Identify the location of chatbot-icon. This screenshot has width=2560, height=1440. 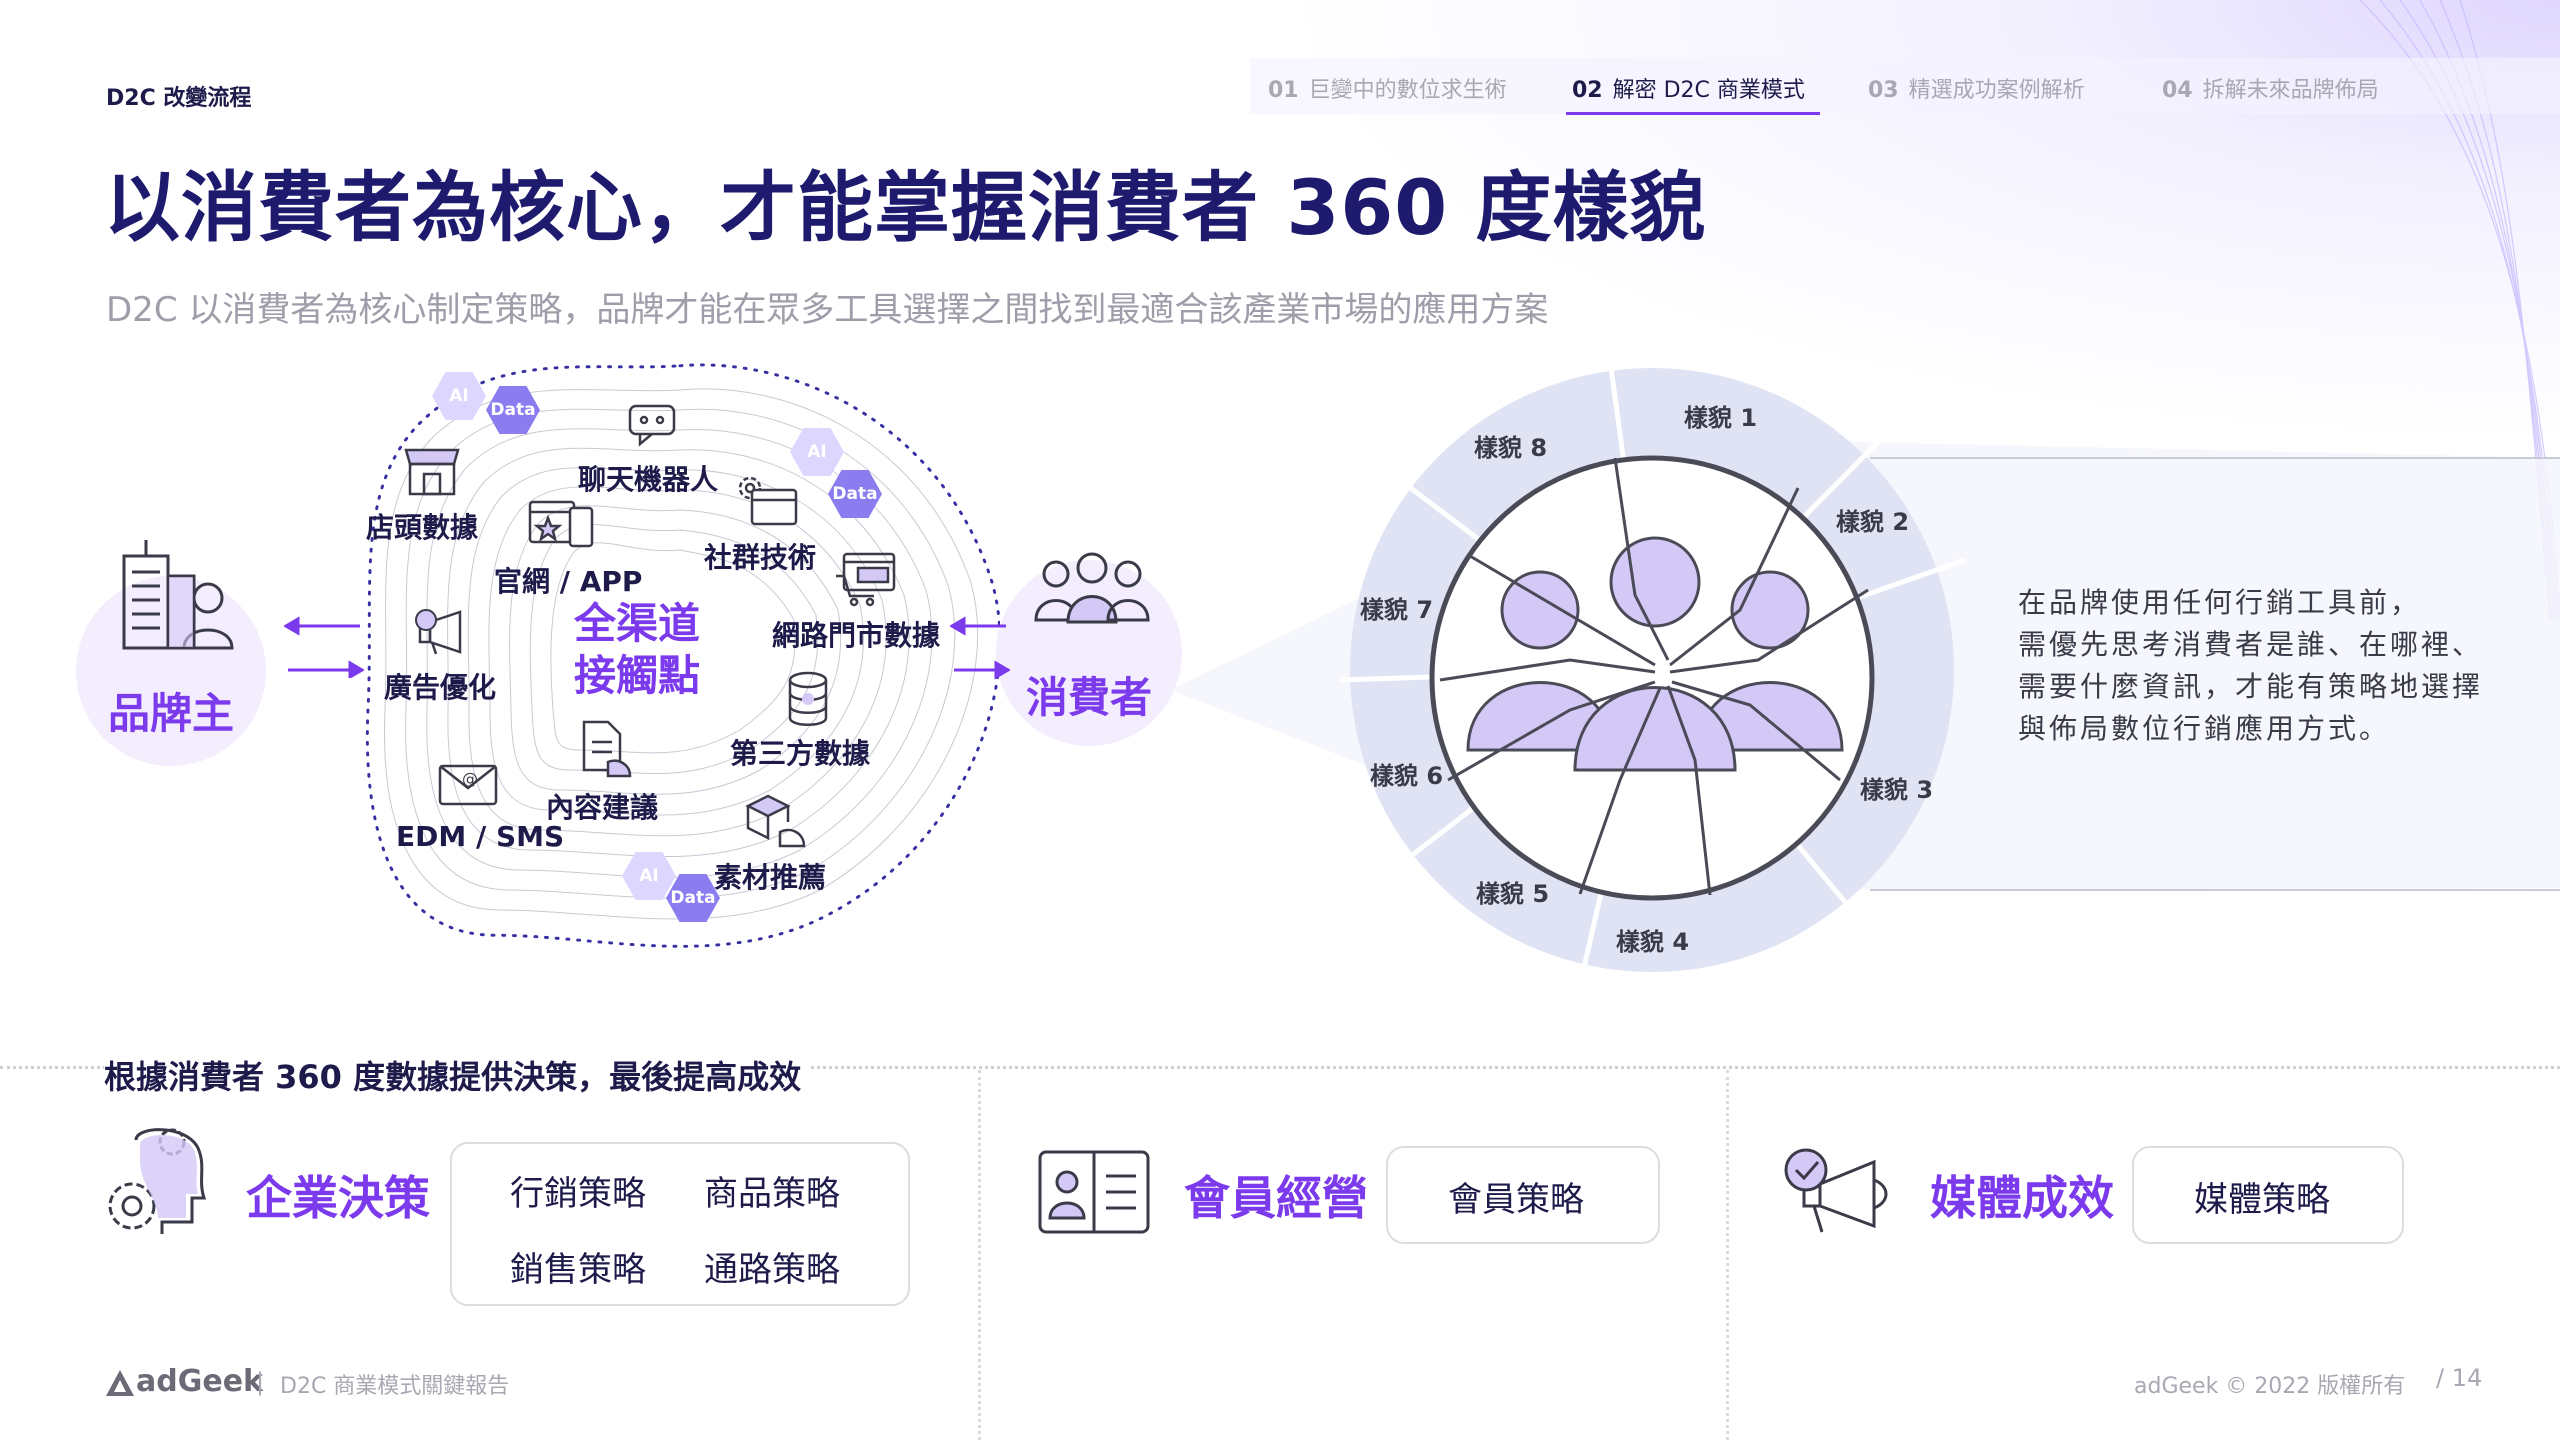
(652, 425).